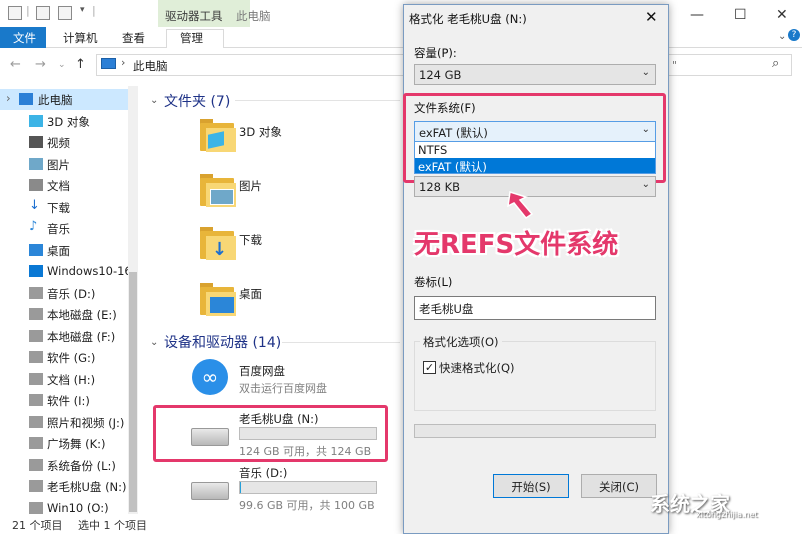 The image size is (802, 534). What do you see at coordinates (250, 294) in the screenshot?
I see `folder-label: 桌面` at bounding box center [250, 294].